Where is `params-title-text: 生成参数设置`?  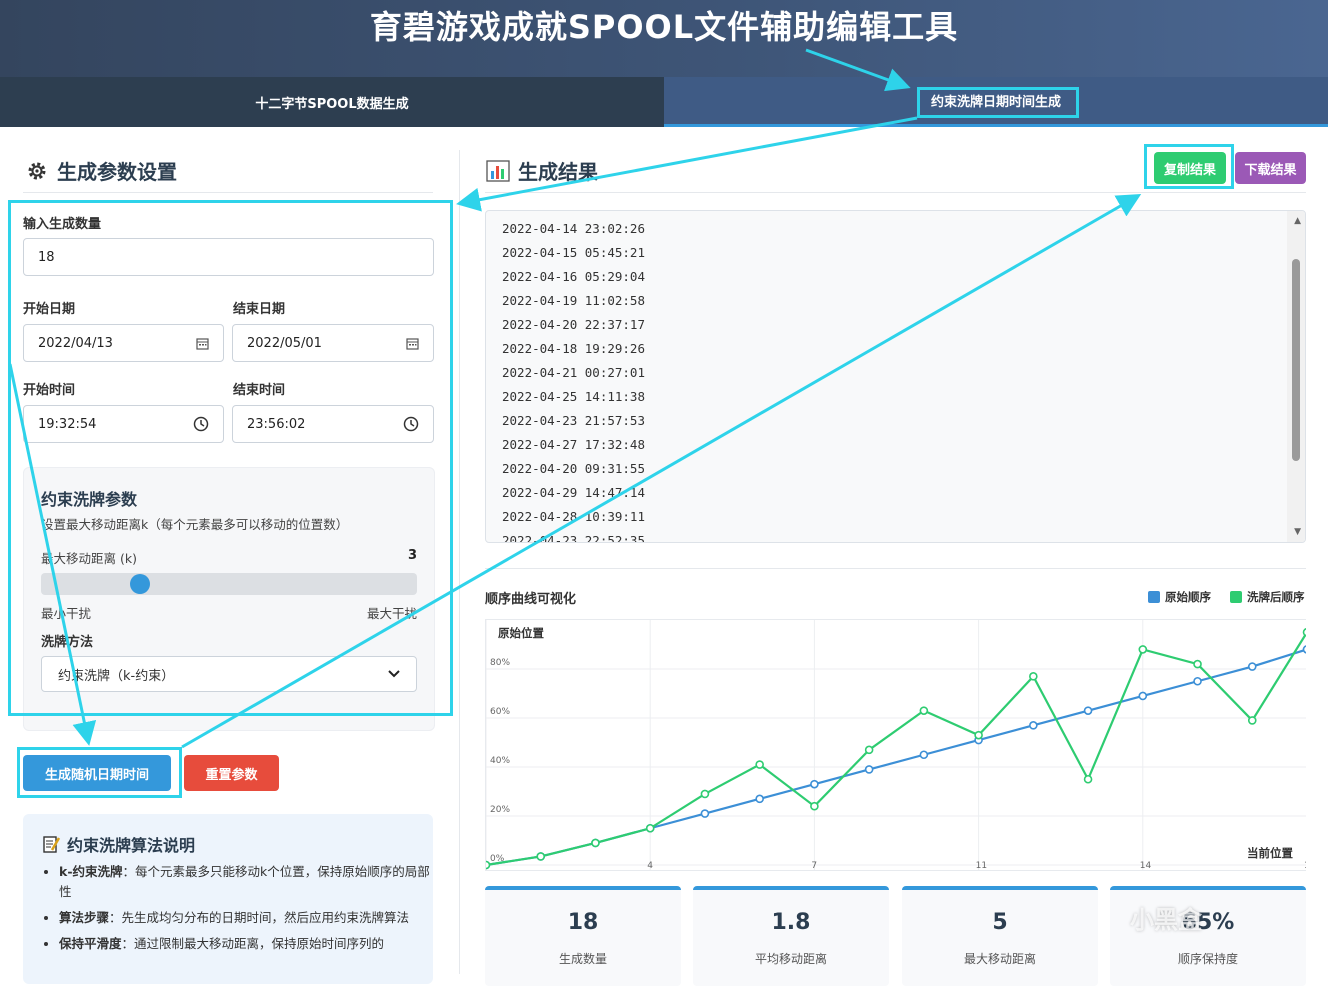 params-title-text: 生成参数设置 is located at coordinates (117, 172).